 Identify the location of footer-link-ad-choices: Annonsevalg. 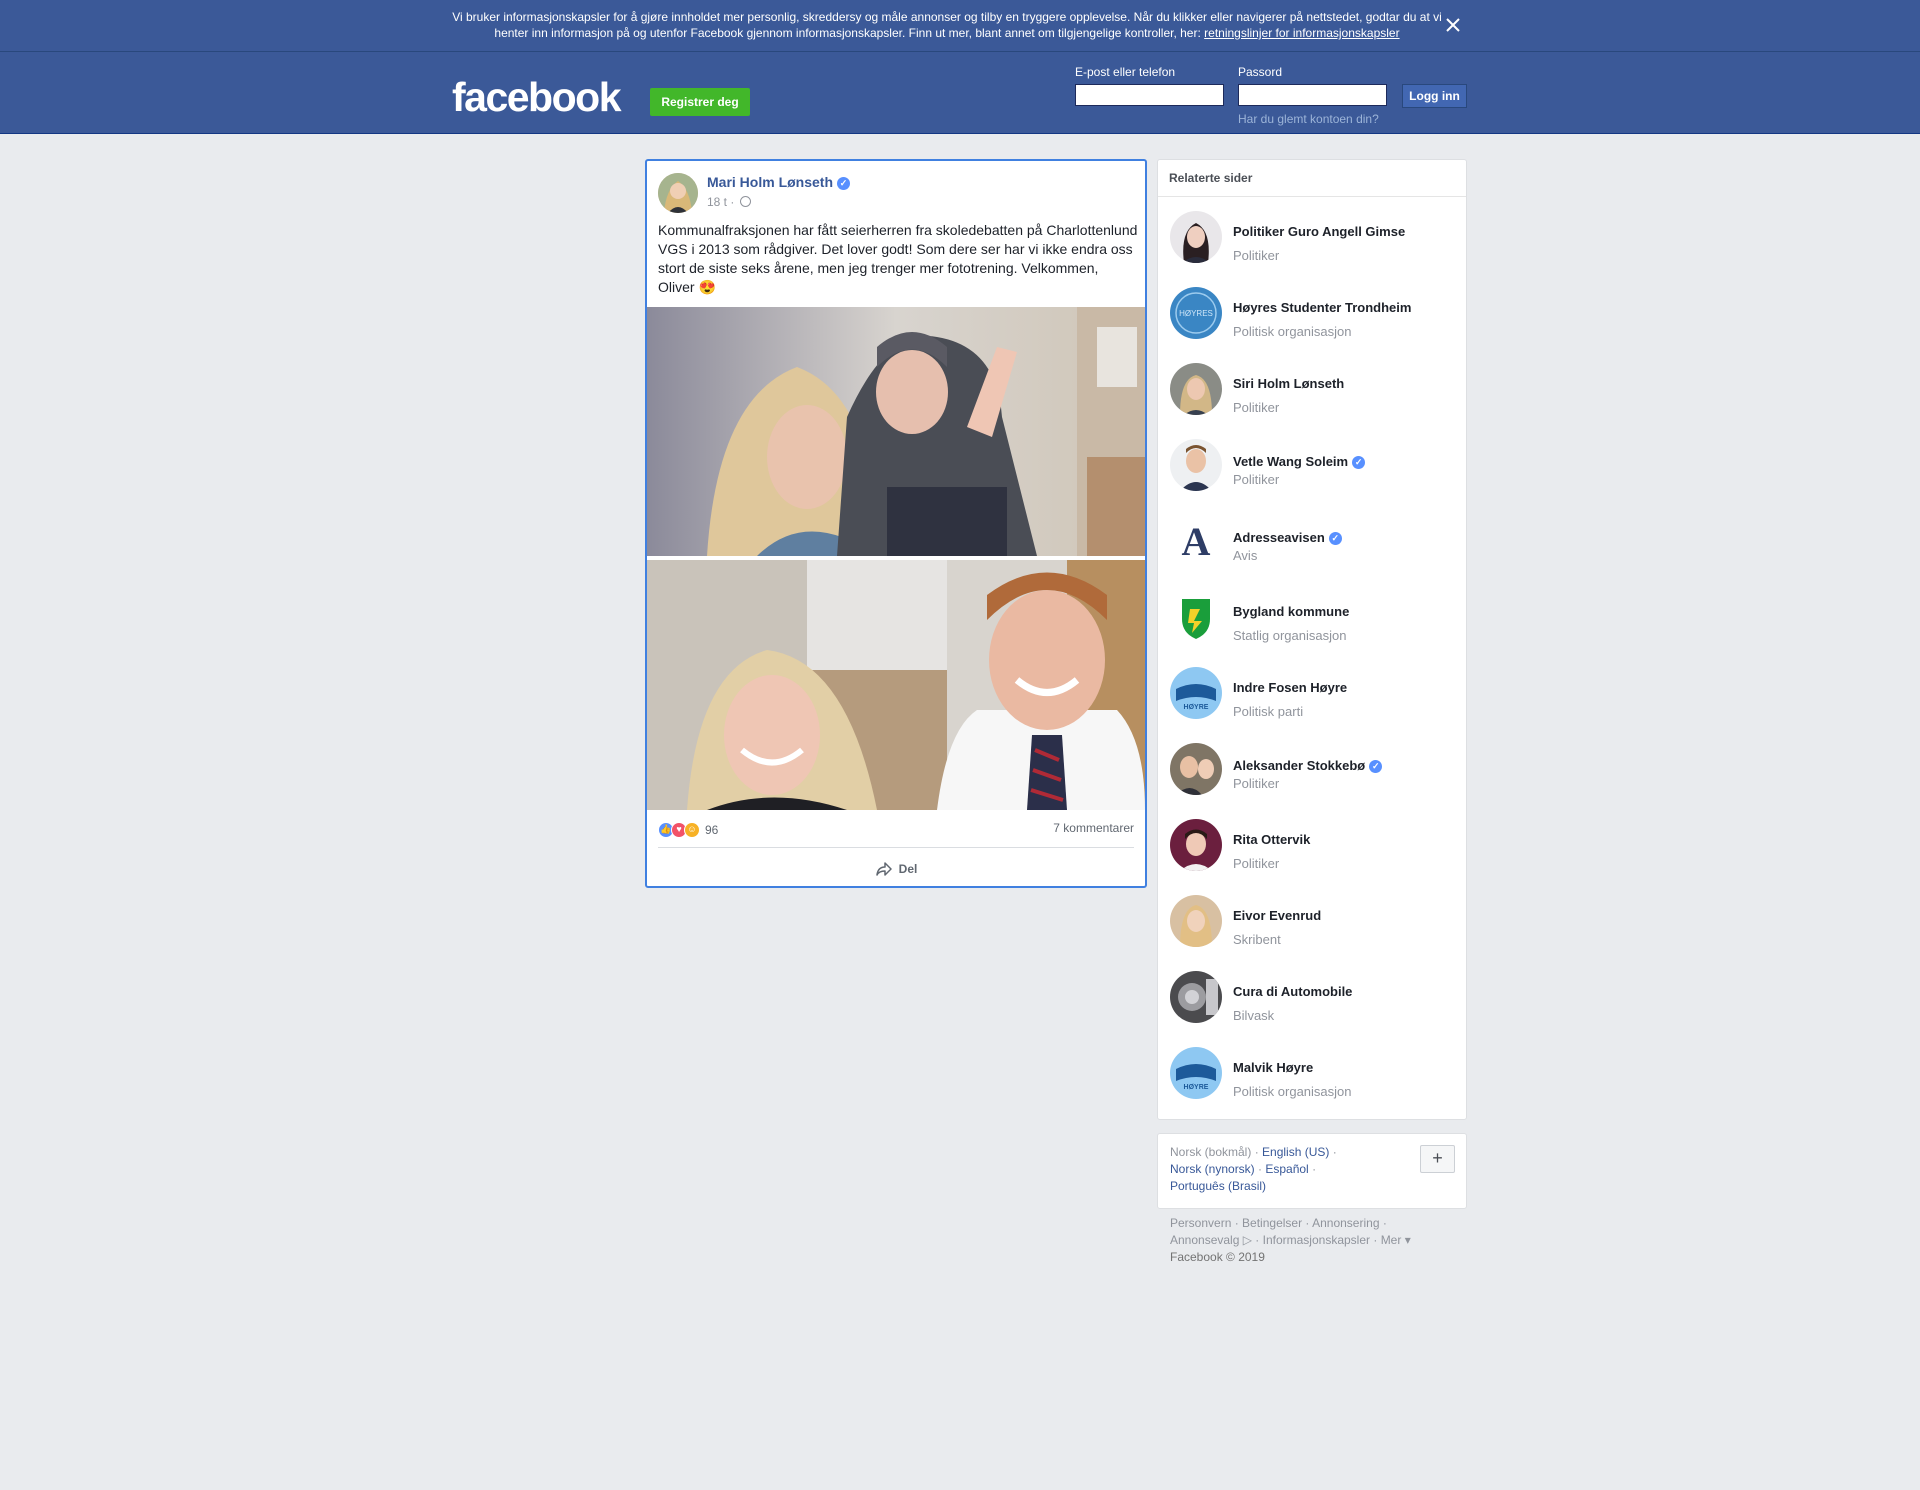
(1204, 1240).